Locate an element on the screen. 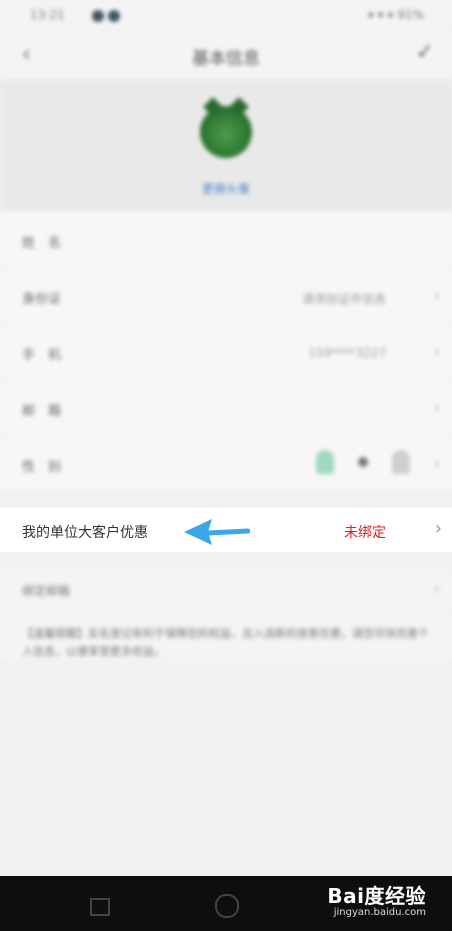 The image size is (452, 931). row-value: 请添加证件信息 is located at coordinates (343, 299).